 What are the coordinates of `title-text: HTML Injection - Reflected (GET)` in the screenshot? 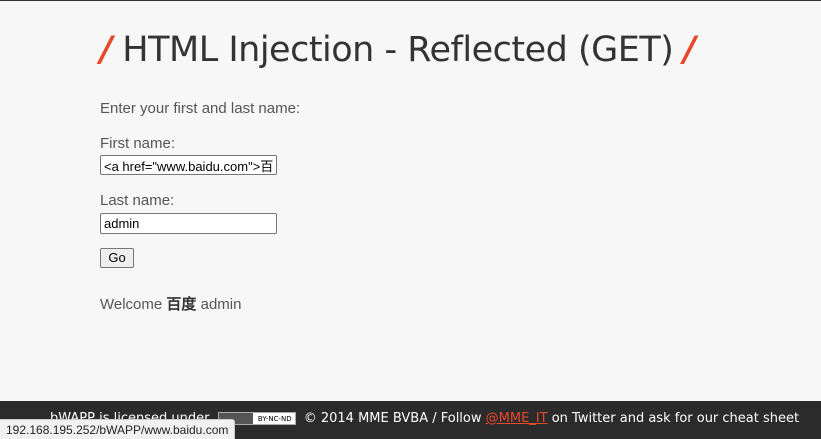 It's located at (398, 50).